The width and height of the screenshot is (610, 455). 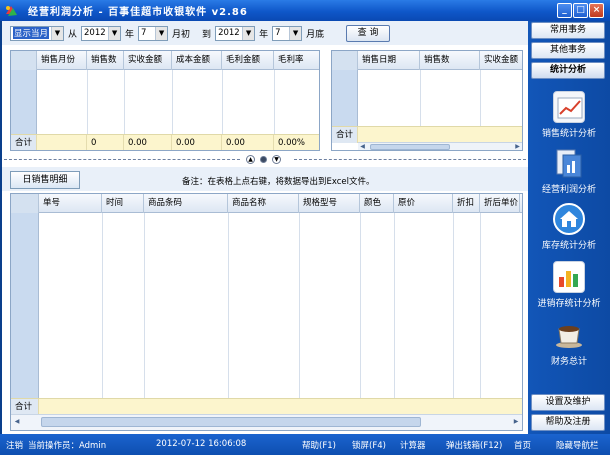 What do you see at coordinates (201, 444) in the screenshot?
I see `datetime-label: 2012-07-12 16:06:08` at bounding box center [201, 444].